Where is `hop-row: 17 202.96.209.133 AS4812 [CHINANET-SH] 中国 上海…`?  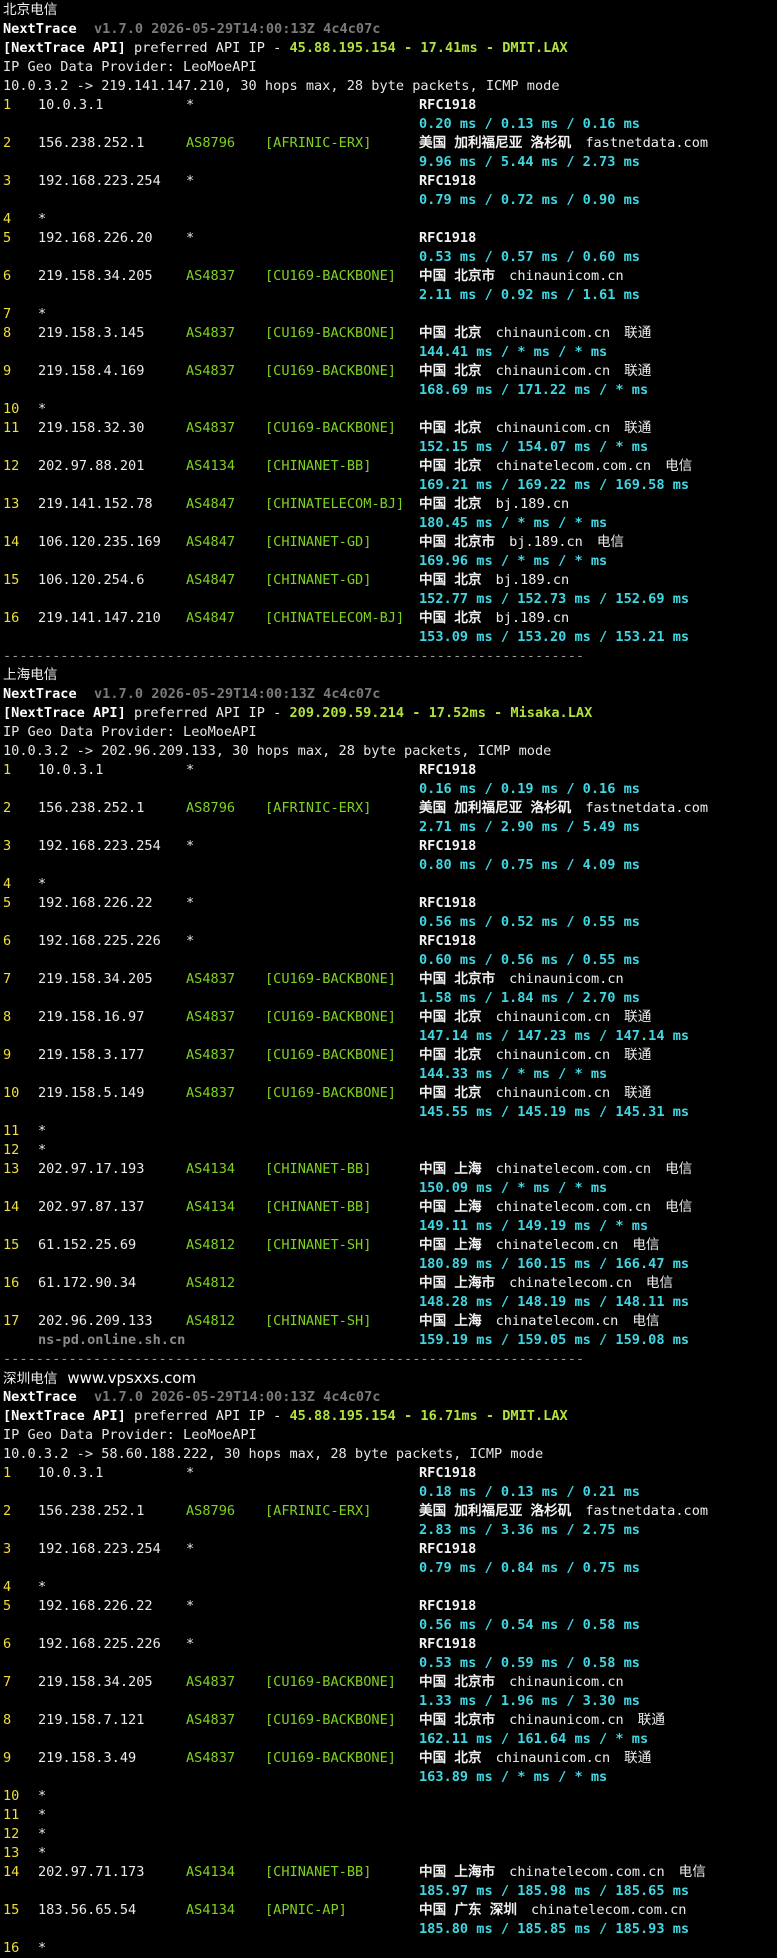 hop-row: 17 202.96.209.133 AS4812 [CHINANET-SH] 中国 上海… is located at coordinates (388, 1321).